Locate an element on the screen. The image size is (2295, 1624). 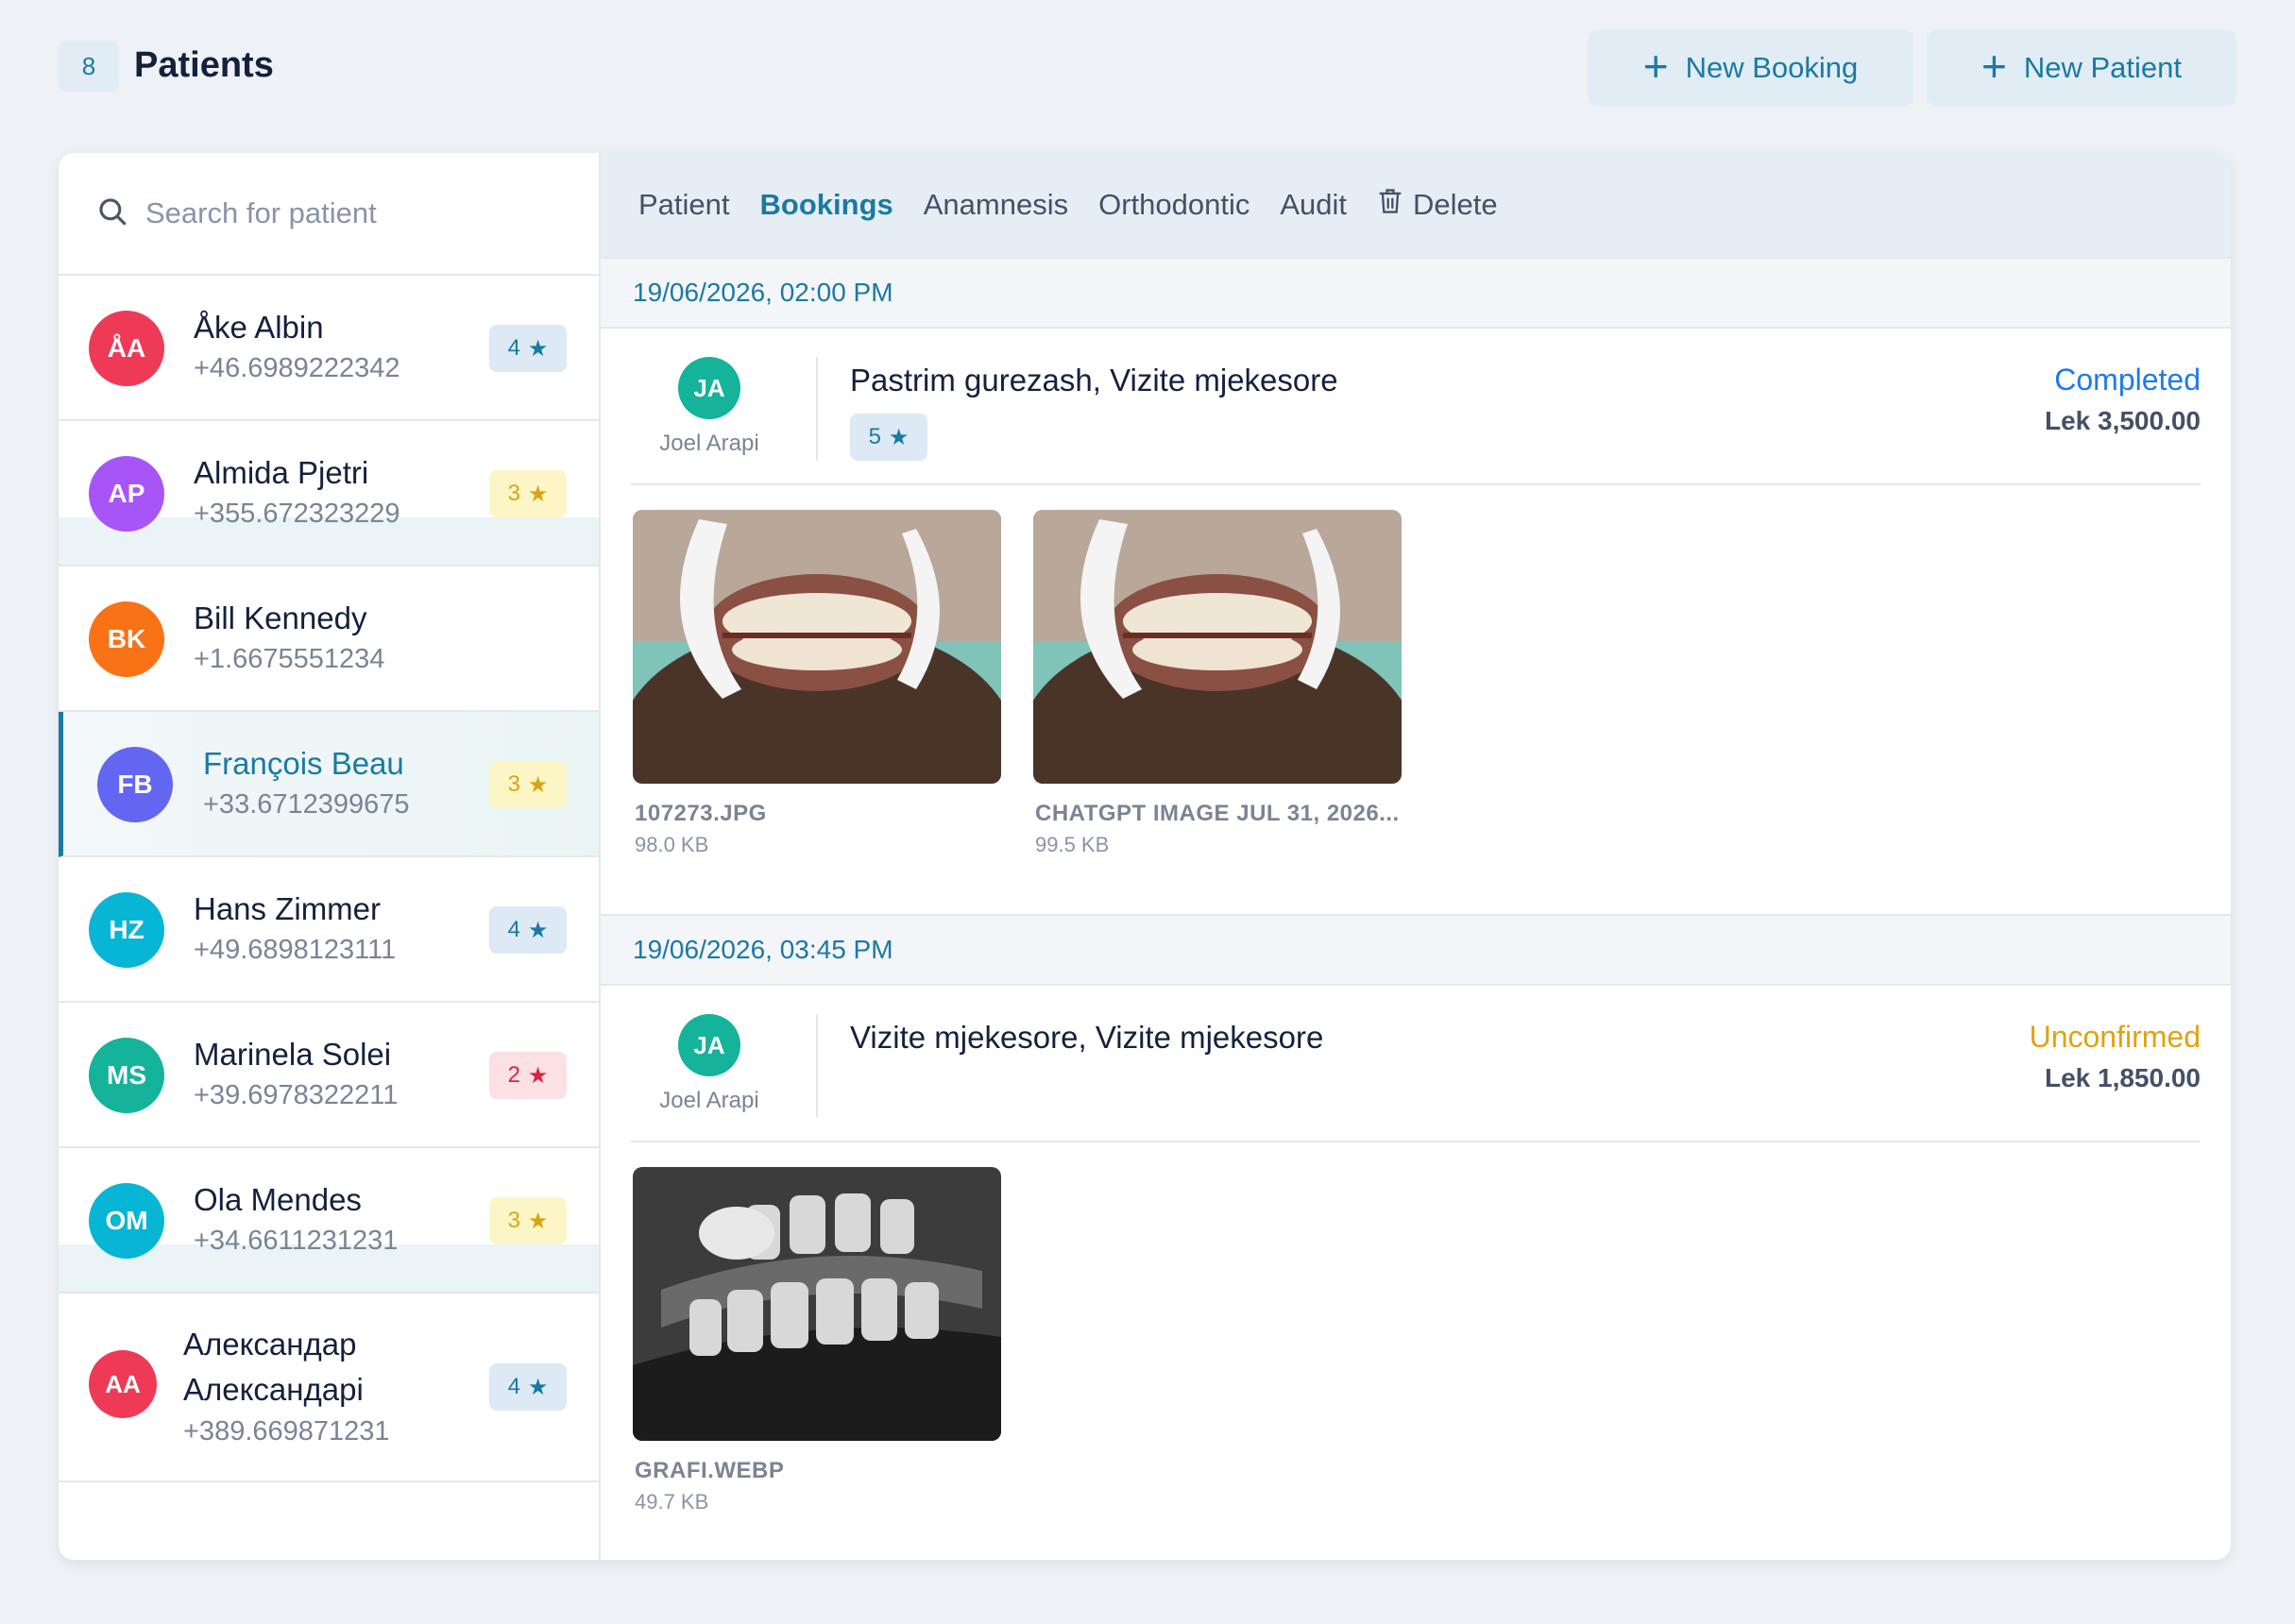
search-input is located at coordinates (343, 213).